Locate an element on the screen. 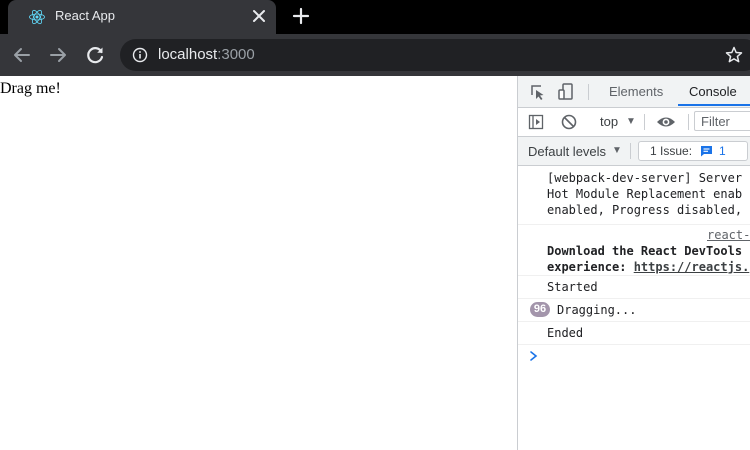  browser-toolbar: localhost:3000 is located at coordinates (375, 55).